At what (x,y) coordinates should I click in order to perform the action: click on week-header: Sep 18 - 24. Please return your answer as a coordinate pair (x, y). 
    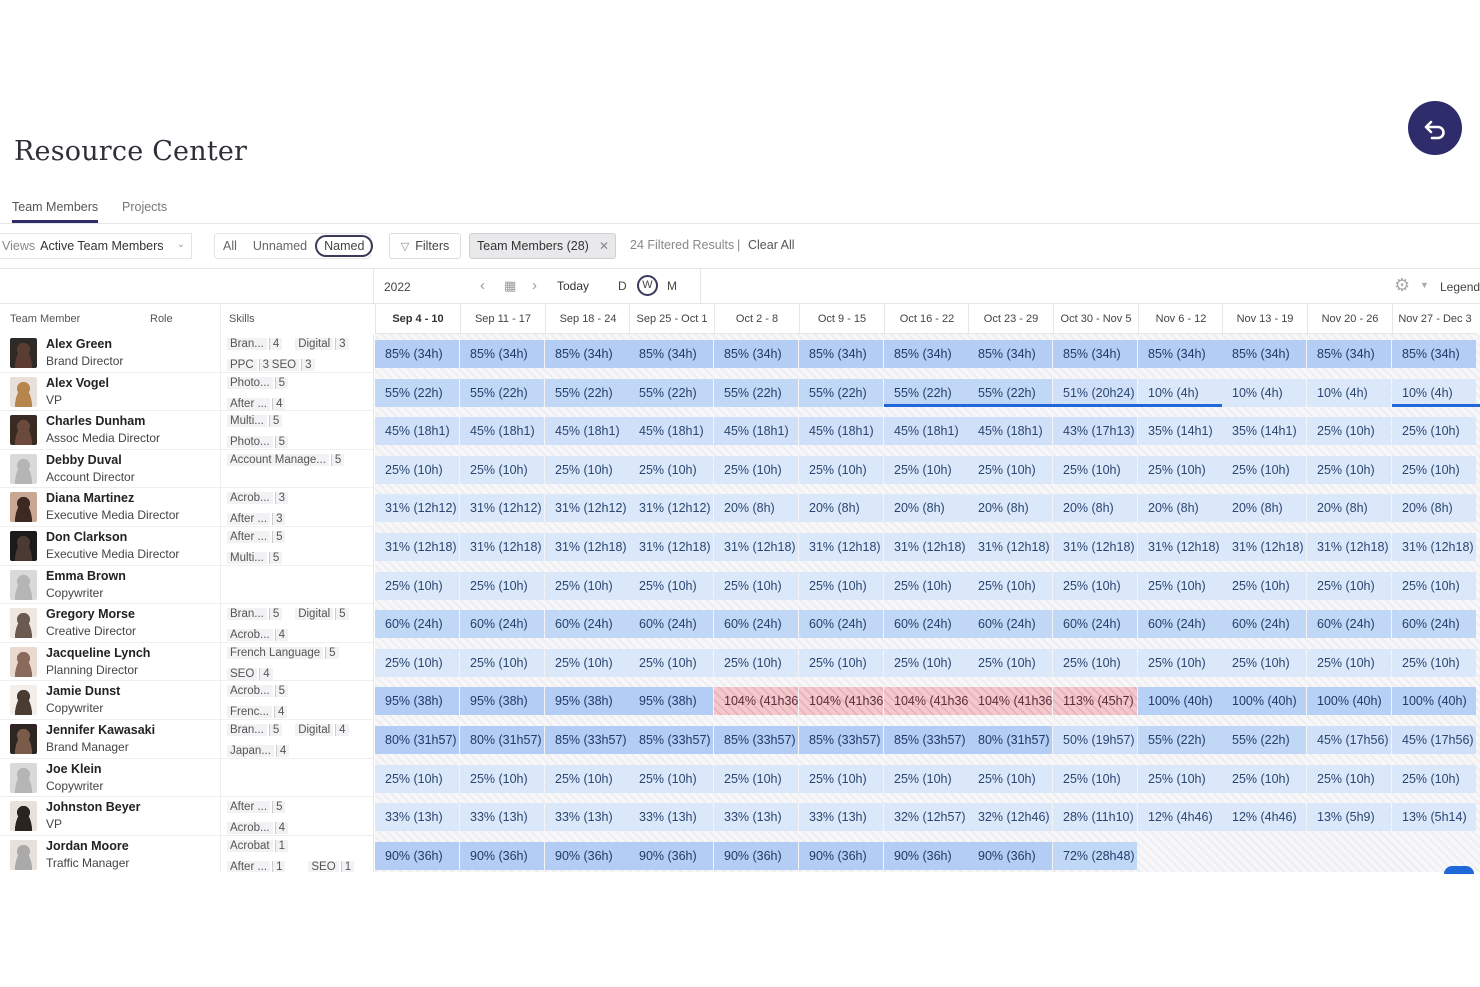
    Looking at the image, I should click on (587, 319).